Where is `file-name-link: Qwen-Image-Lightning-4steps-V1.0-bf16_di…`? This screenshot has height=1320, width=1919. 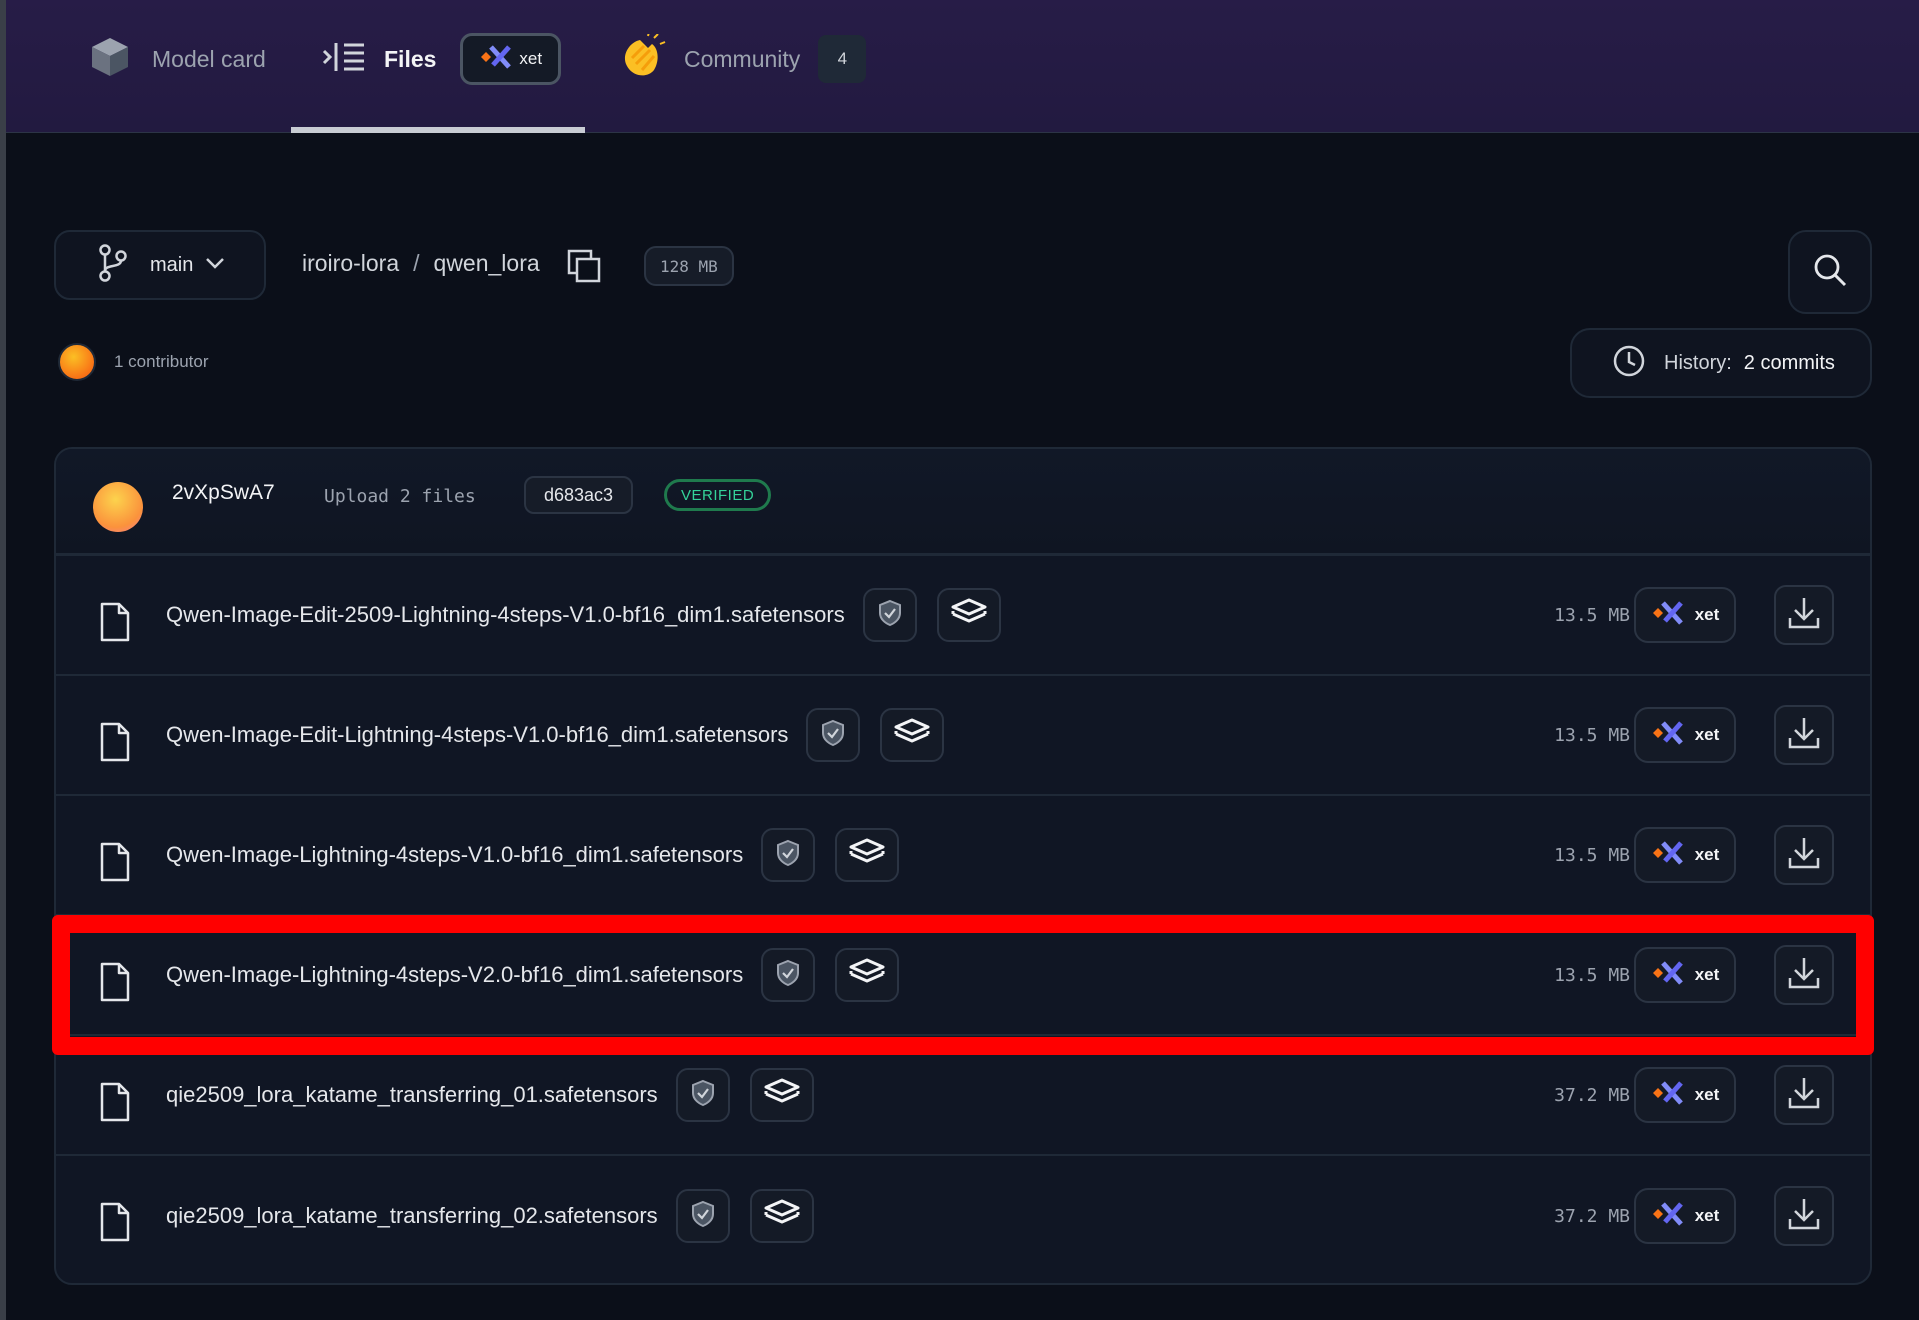
file-name-link: Qwen-Image-Lightning-4steps-V1.0-bf16_di… is located at coordinates (454, 855).